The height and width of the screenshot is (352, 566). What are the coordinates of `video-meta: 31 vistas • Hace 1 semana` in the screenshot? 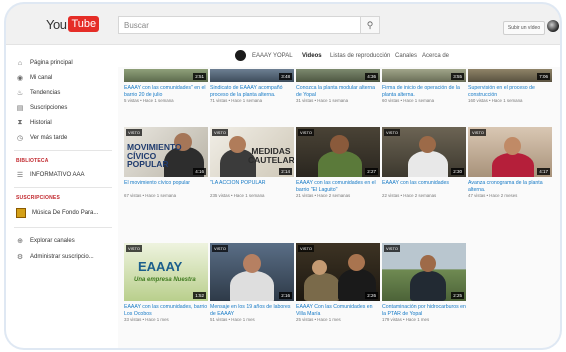 It's located at (322, 100).